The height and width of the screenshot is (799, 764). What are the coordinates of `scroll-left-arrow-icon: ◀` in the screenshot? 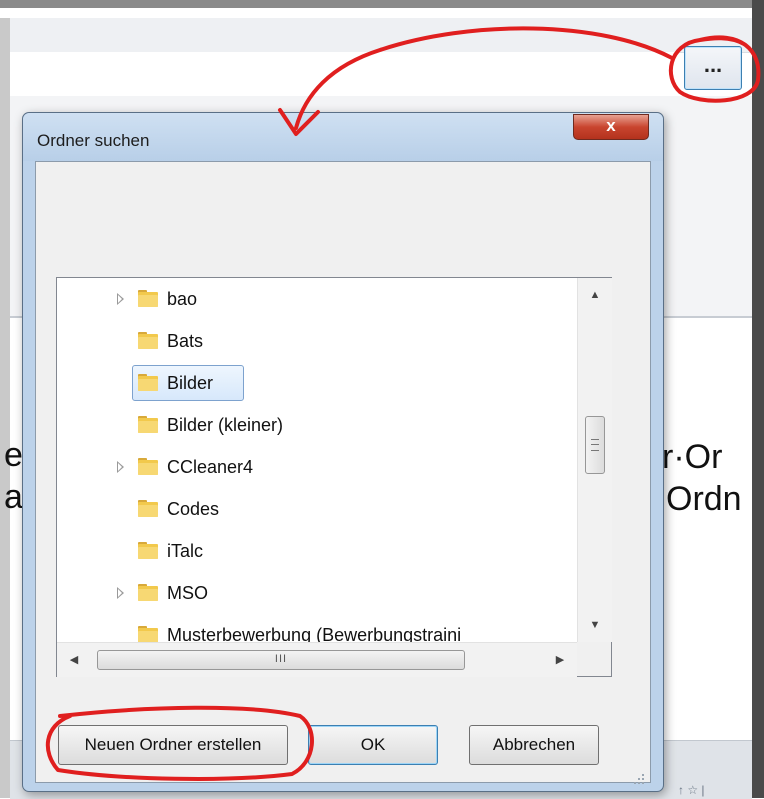 It's located at (74, 660).